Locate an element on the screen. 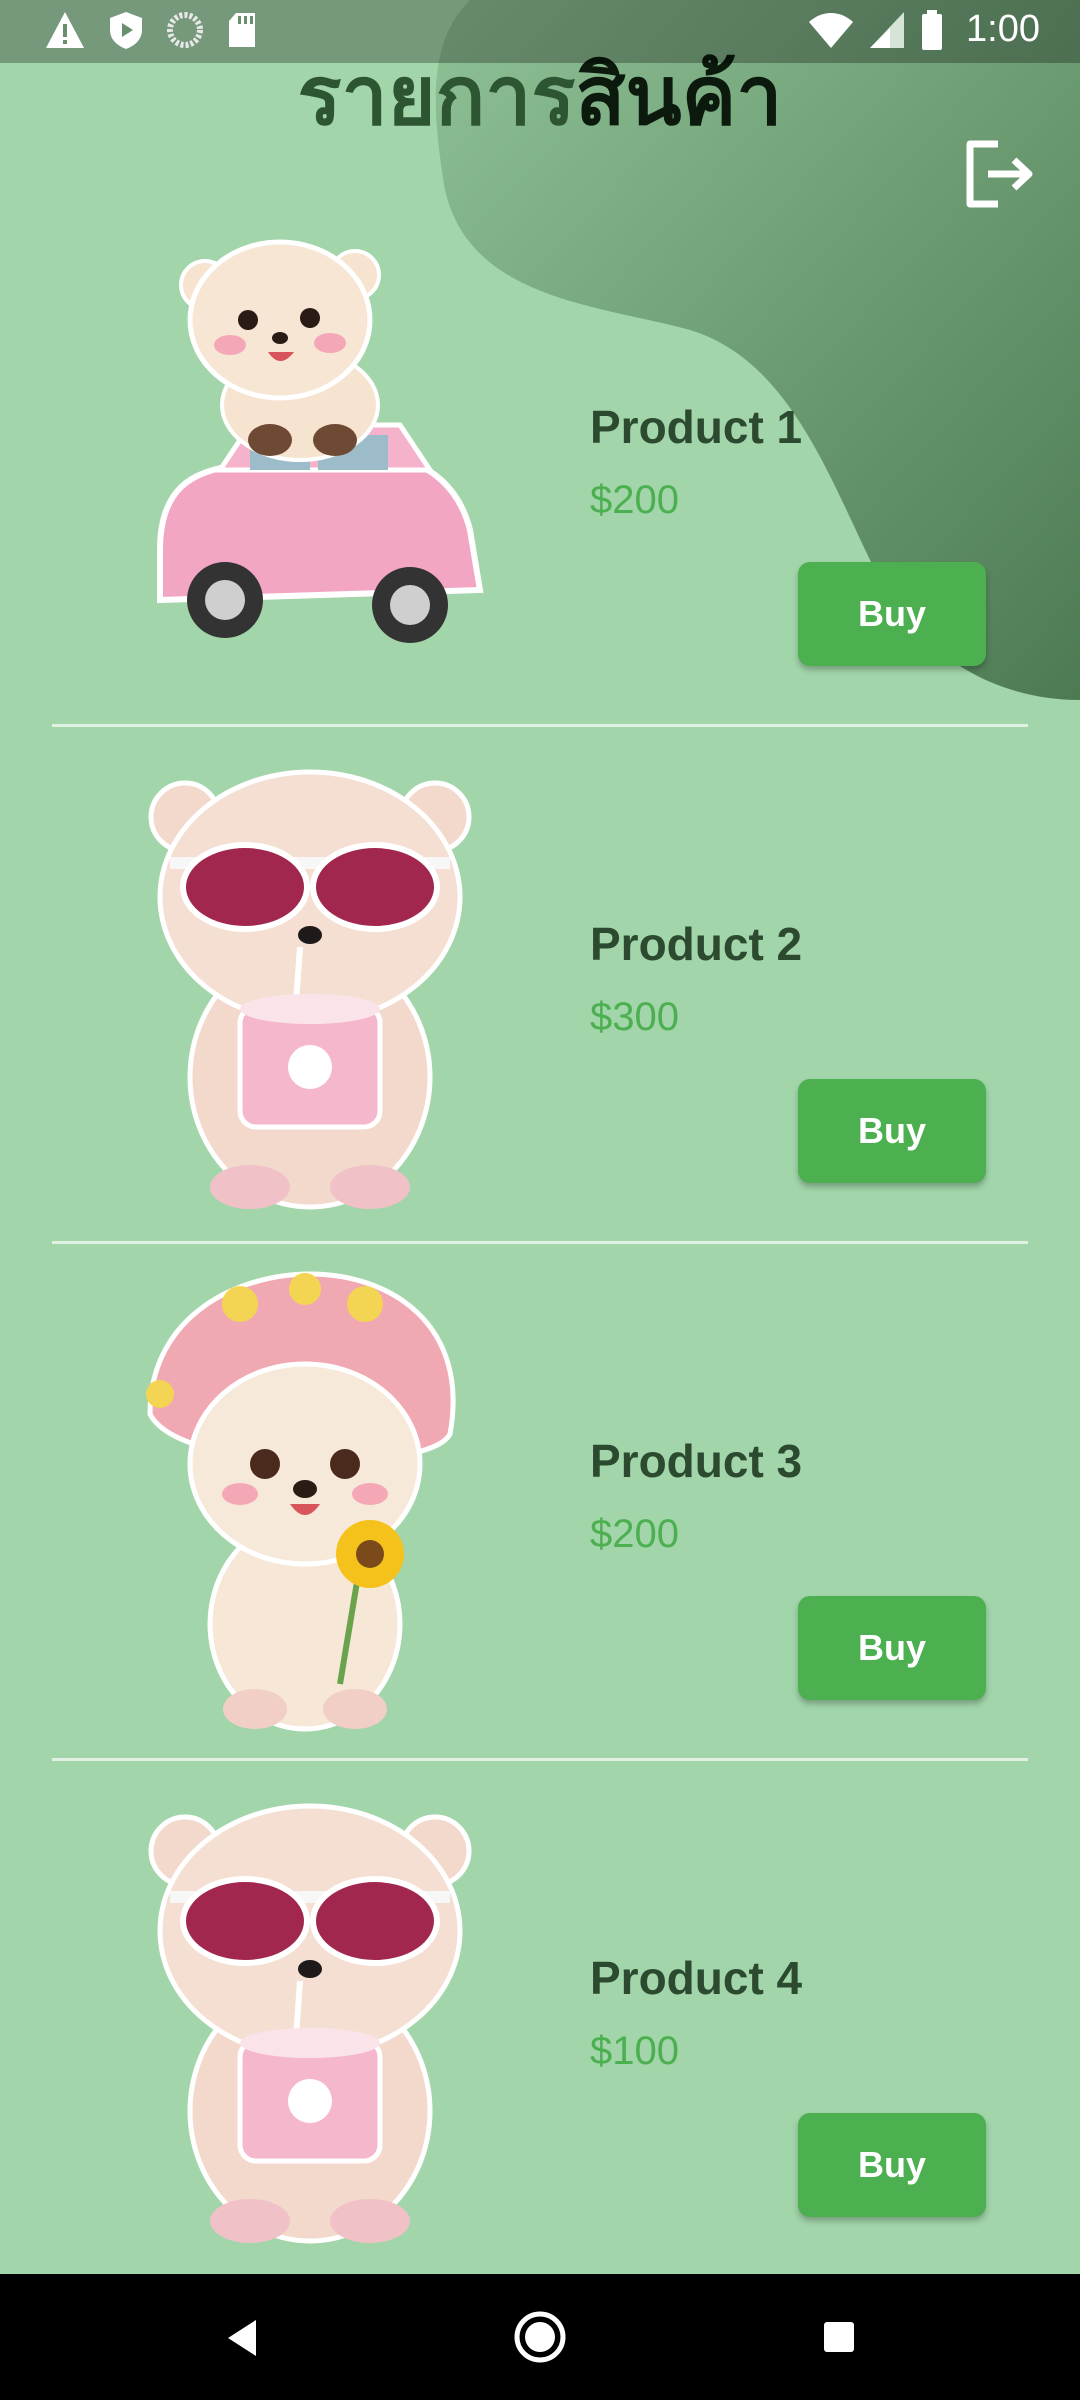 The height and width of the screenshot is (2400, 1080). status-left-icons is located at coordinates (151, 30).